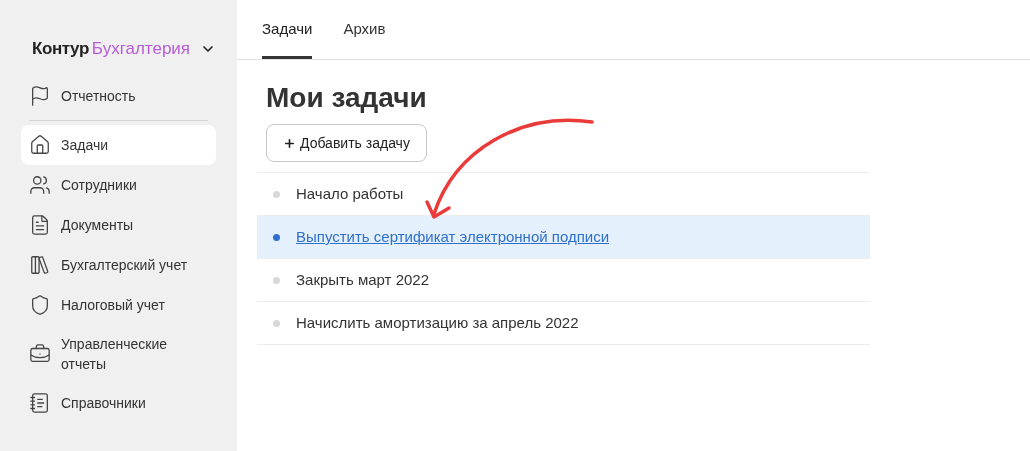 This screenshot has height=451, width=1030. What do you see at coordinates (118, 402) in the screenshot?
I see `sidebar-item: Справочники` at bounding box center [118, 402].